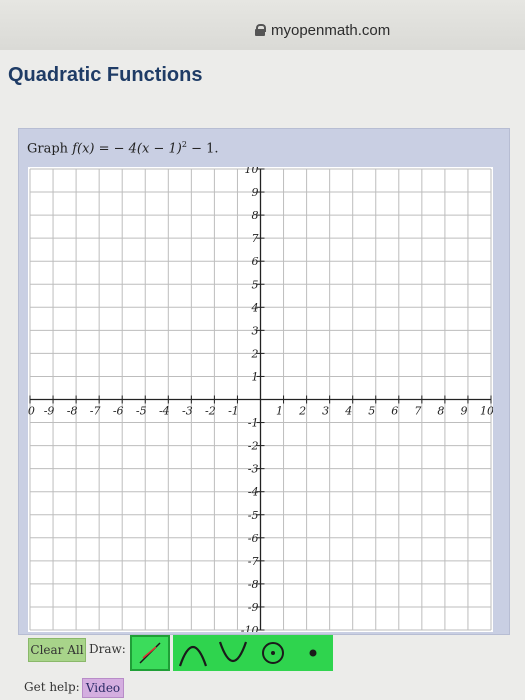 The image size is (525, 700). Describe the element at coordinates (233, 411) in the screenshot. I see `x-tick-label: -1` at that location.